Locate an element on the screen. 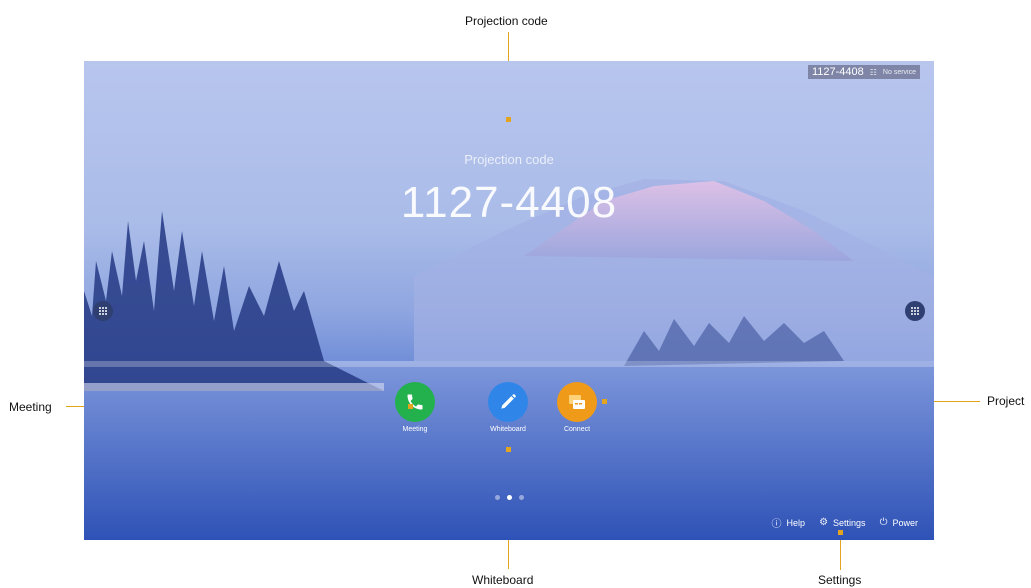 The image size is (1031, 588). connect-icon is located at coordinates (577, 402).